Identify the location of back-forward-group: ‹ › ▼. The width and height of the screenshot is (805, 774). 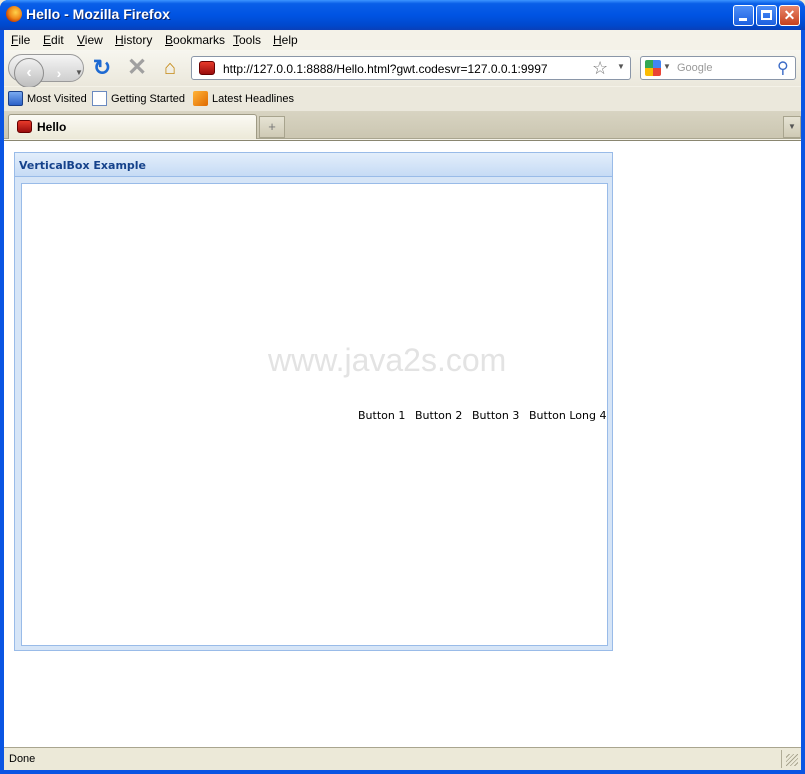
(46, 71).